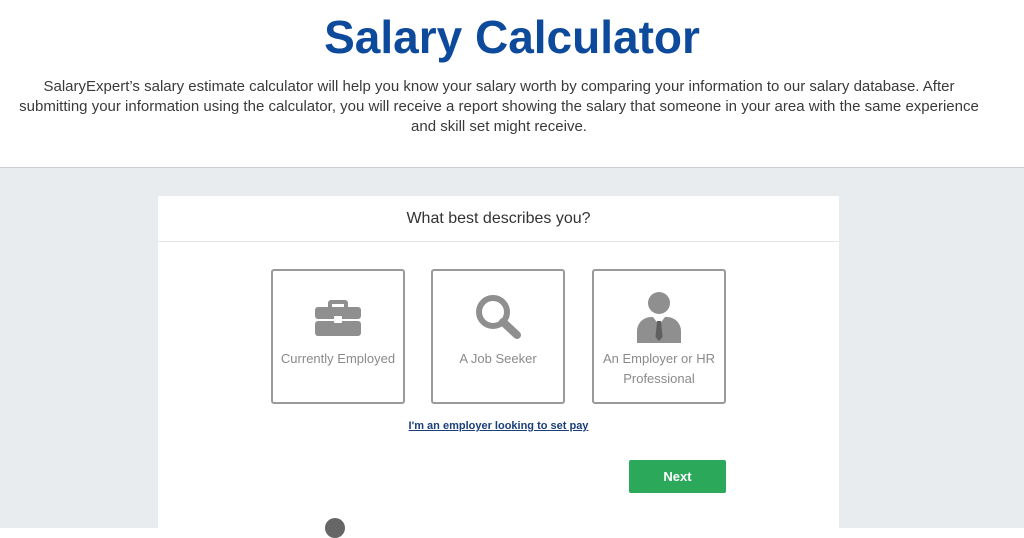  What do you see at coordinates (498, 219) in the screenshot?
I see `card-question: What best describes you?` at bounding box center [498, 219].